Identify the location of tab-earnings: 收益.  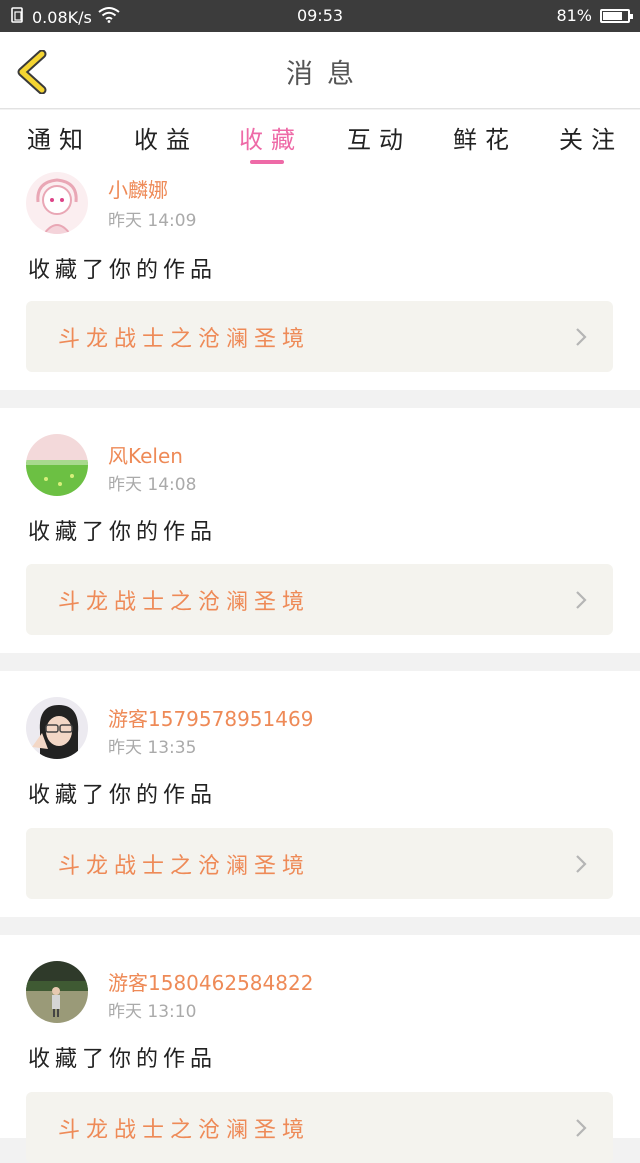
(162, 137).